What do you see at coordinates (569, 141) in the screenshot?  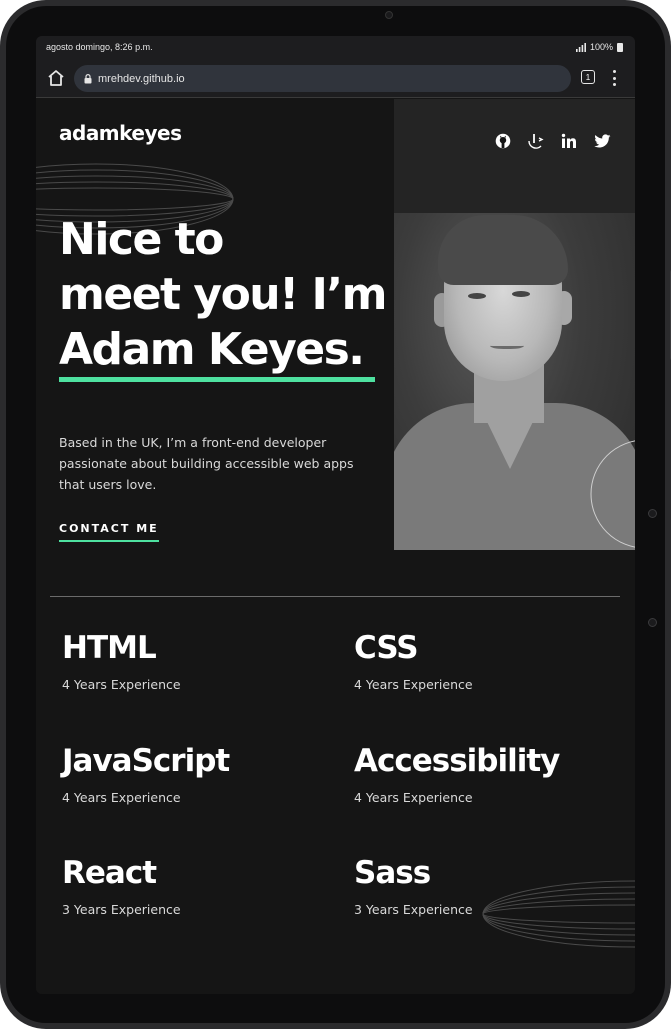 I see `linkedin-icon` at bounding box center [569, 141].